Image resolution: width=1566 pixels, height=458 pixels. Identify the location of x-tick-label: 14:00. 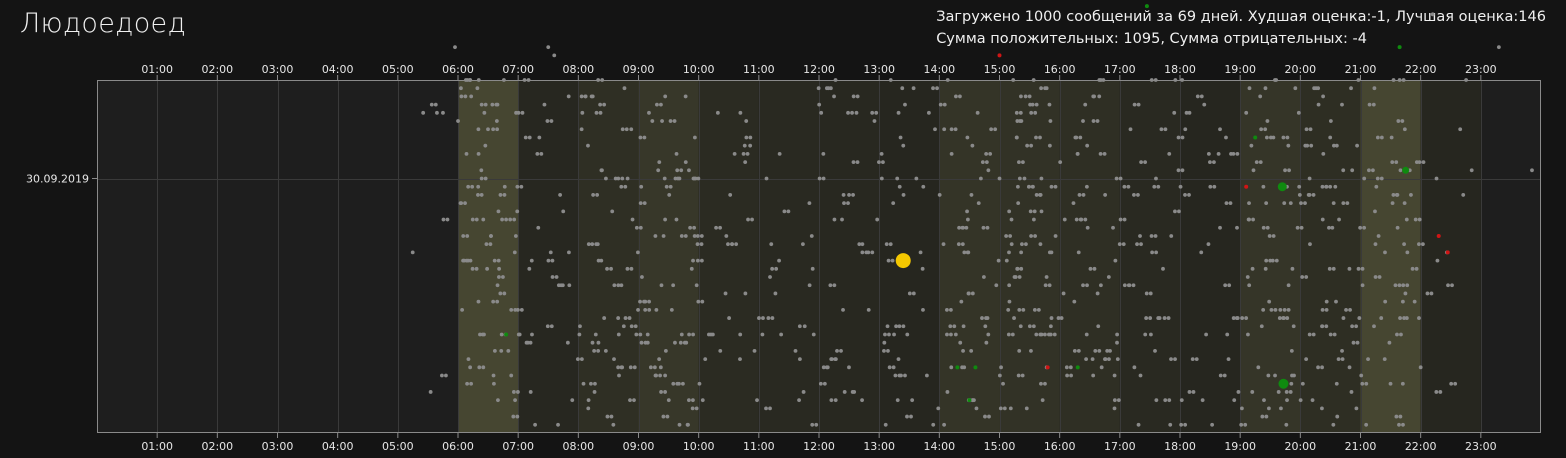
(939, 446).